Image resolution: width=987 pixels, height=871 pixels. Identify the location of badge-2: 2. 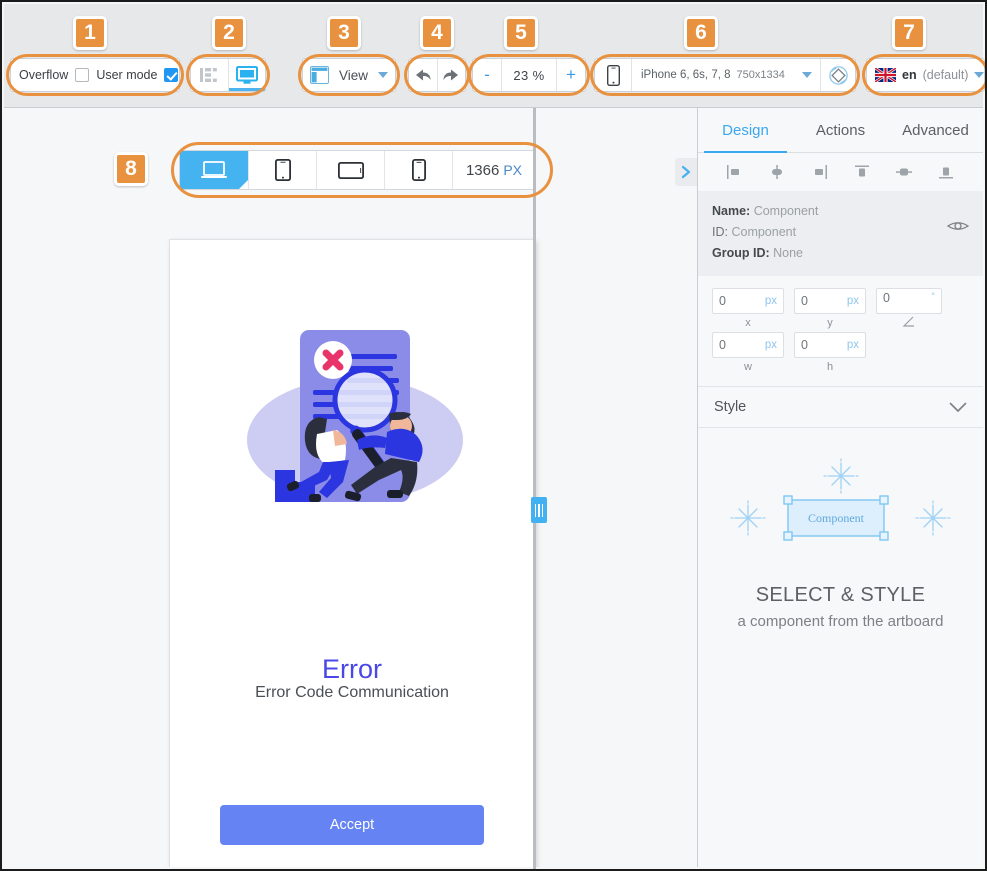
(229, 33).